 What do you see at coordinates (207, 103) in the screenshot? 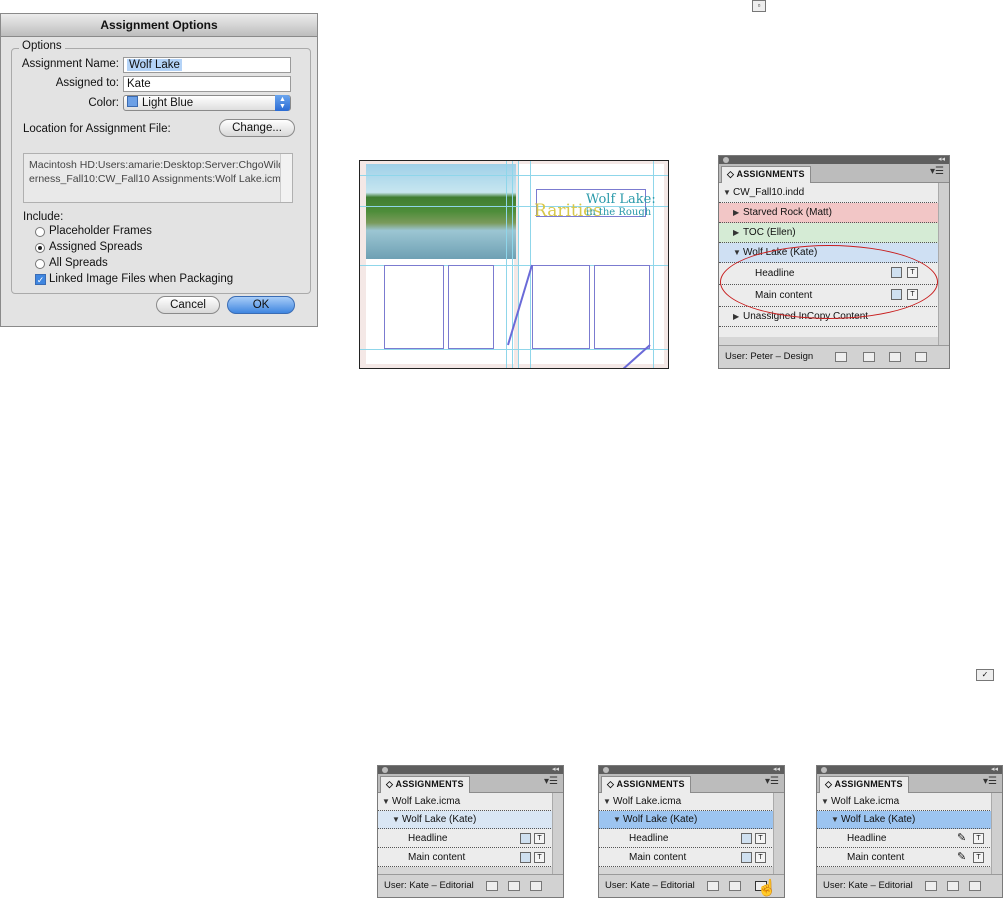
I see `color-dropdown: Light Blue ▲ ▼` at bounding box center [207, 103].